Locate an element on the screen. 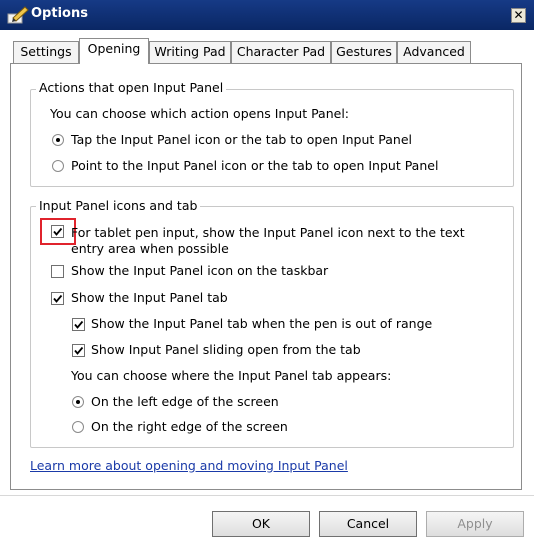 This screenshot has height=542, width=534. tab-gestures: Gestures is located at coordinates (364, 52).